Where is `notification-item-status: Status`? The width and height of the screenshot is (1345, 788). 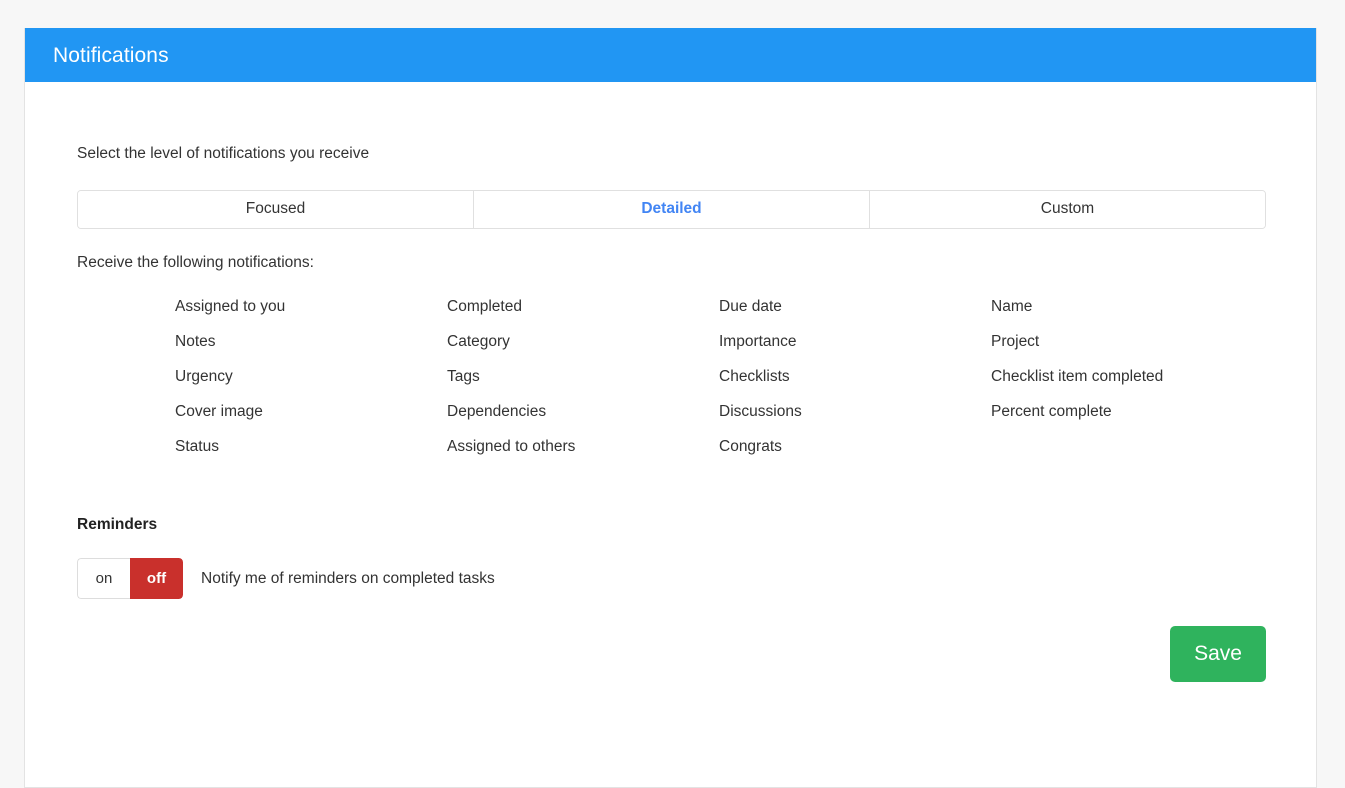
notification-item-status: Status is located at coordinates (311, 446).